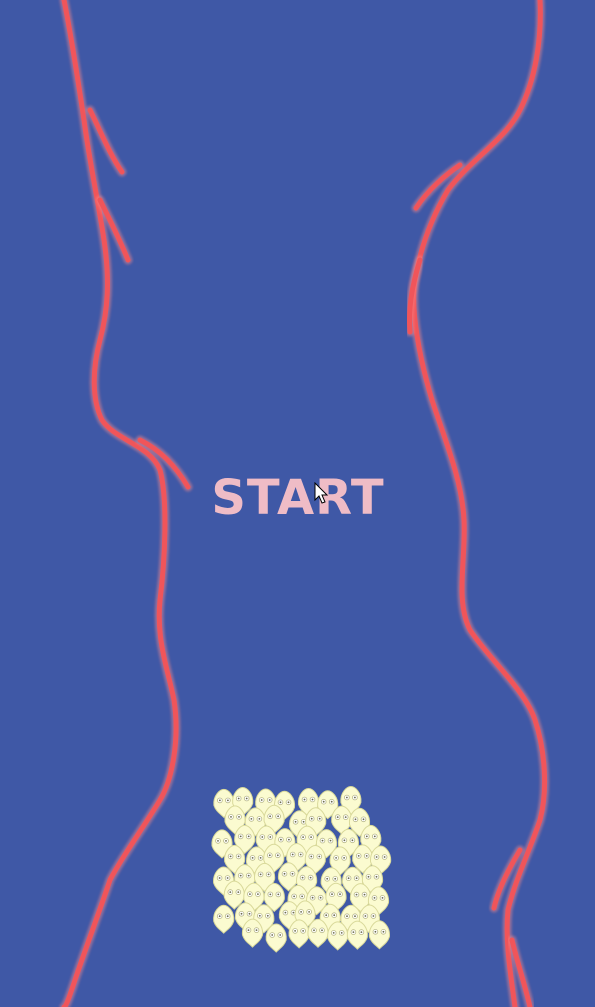 This screenshot has width=595, height=1007. What do you see at coordinates (301, 869) in the screenshot?
I see `creature-swarm` at bounding box center [301, 869].